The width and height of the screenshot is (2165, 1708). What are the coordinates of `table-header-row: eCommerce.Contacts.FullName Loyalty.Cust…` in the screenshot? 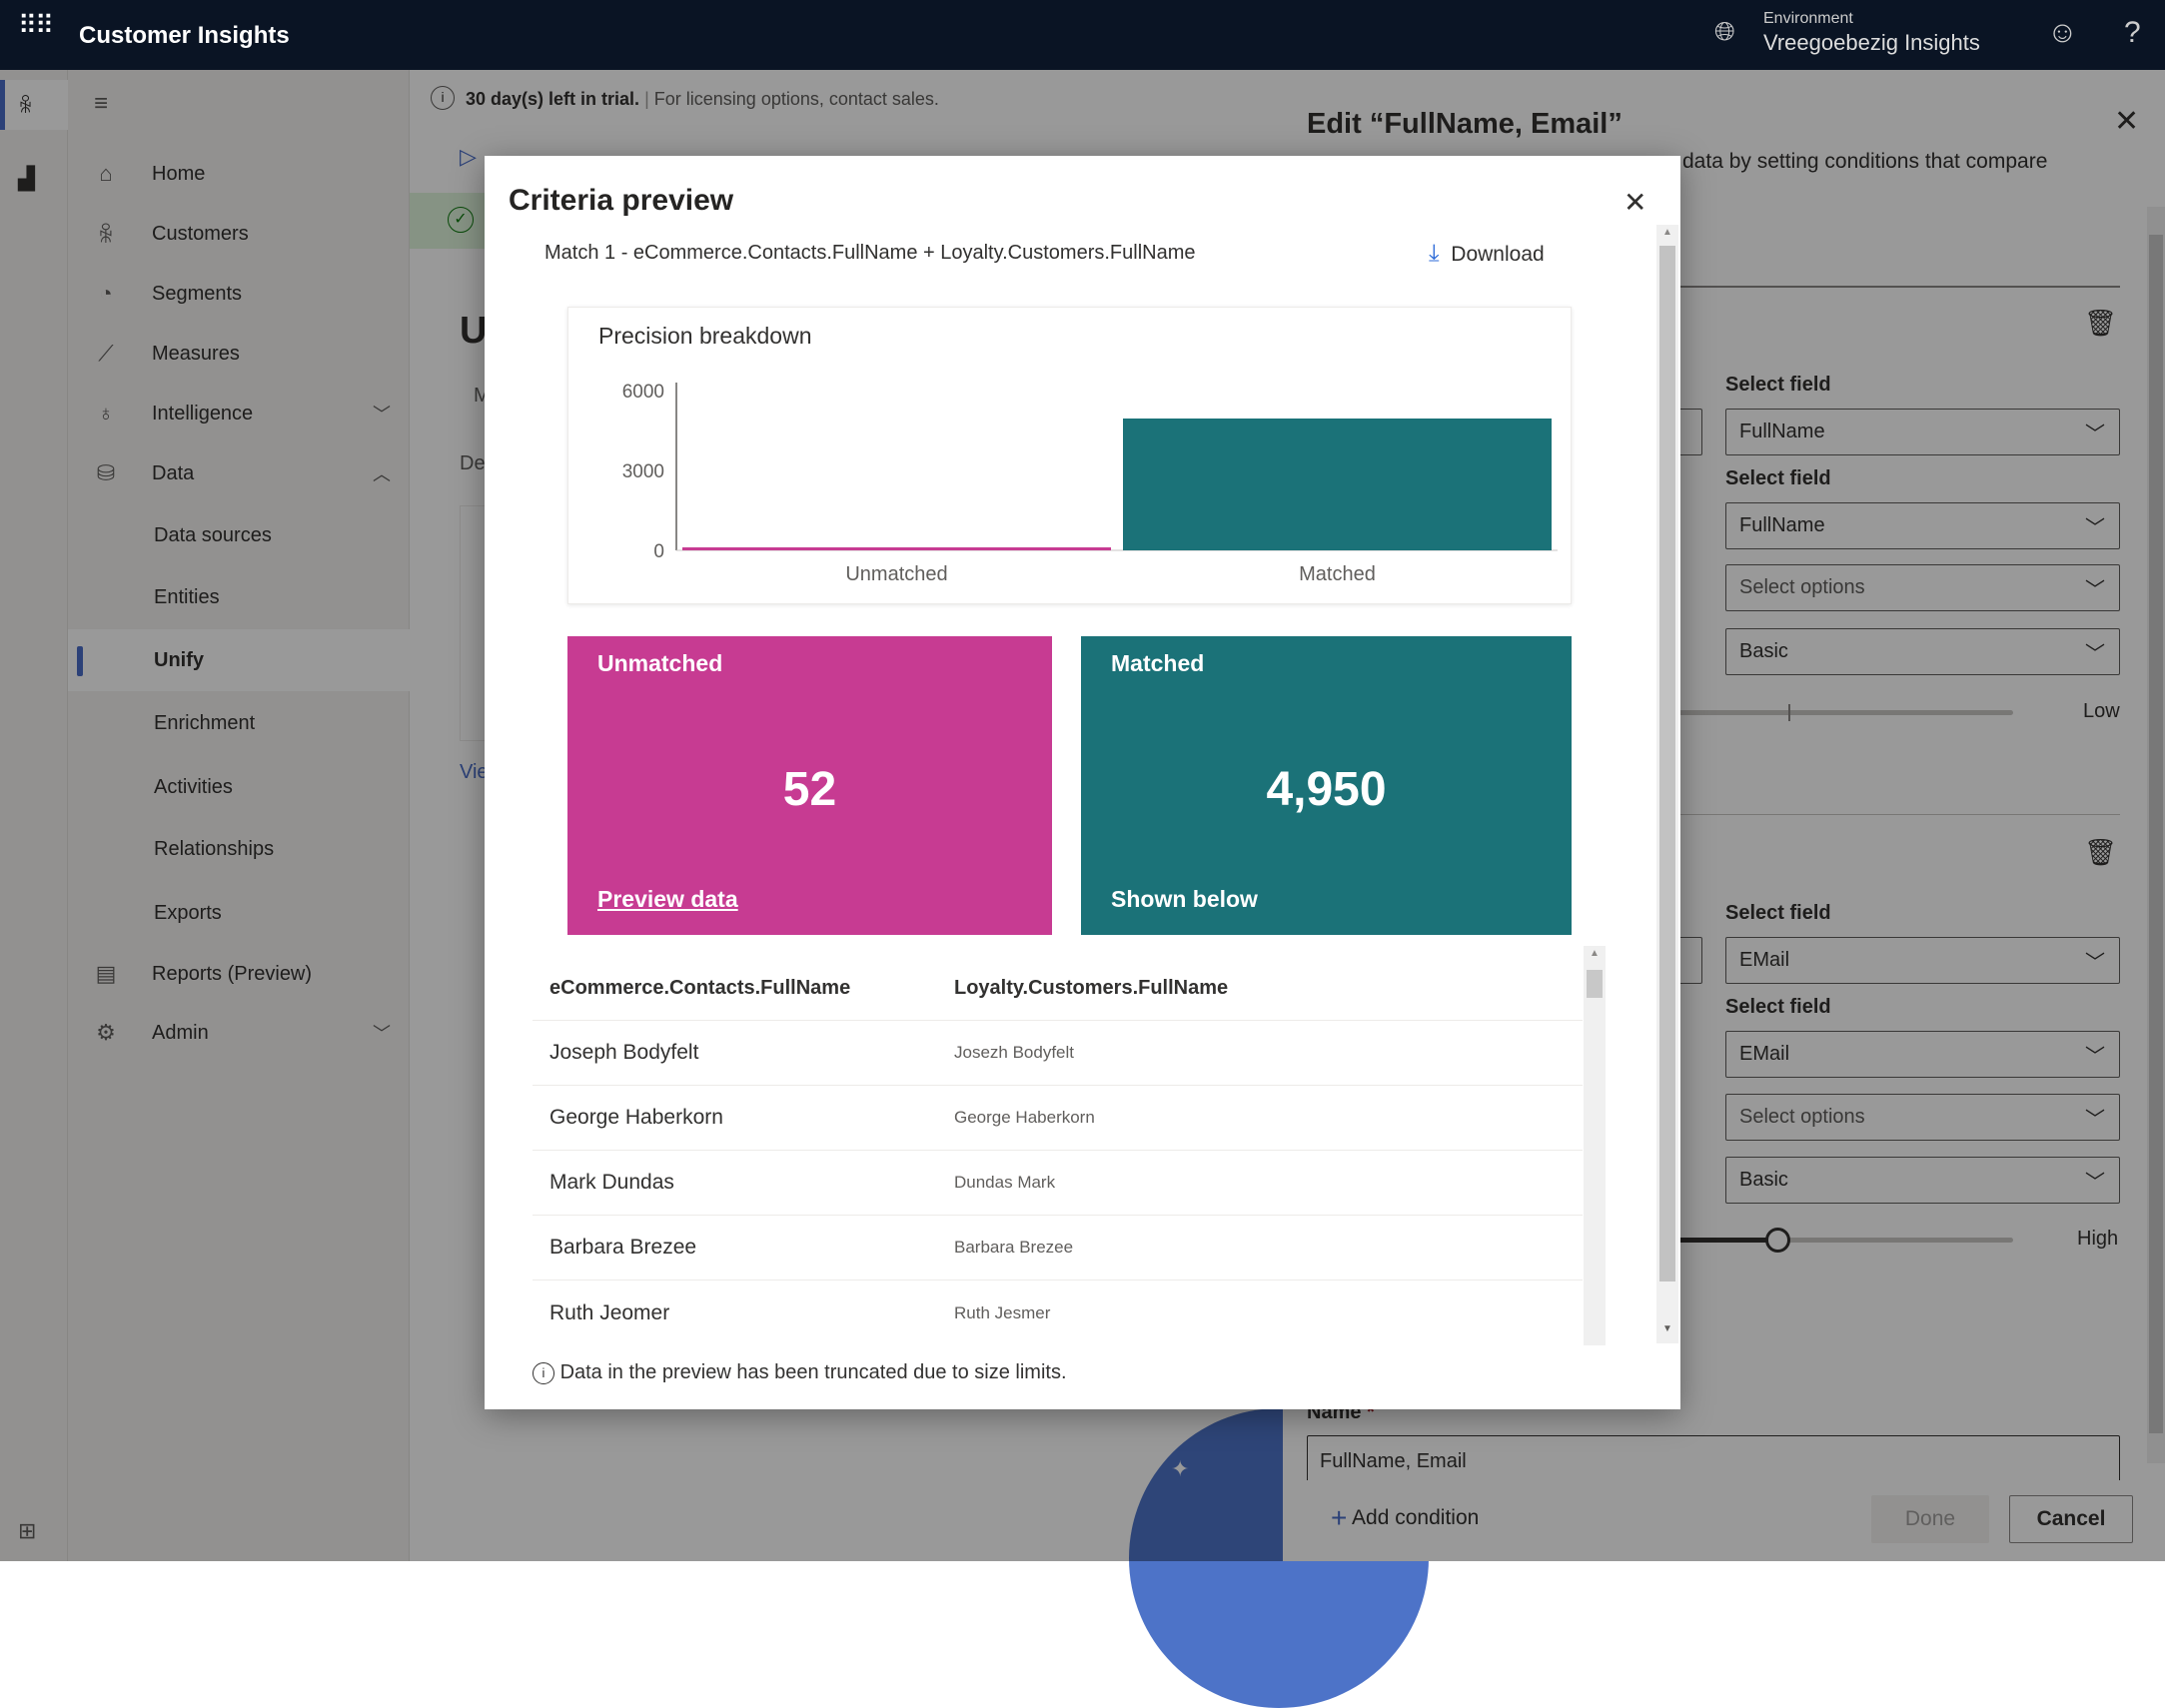 It's located at (1058, 988).